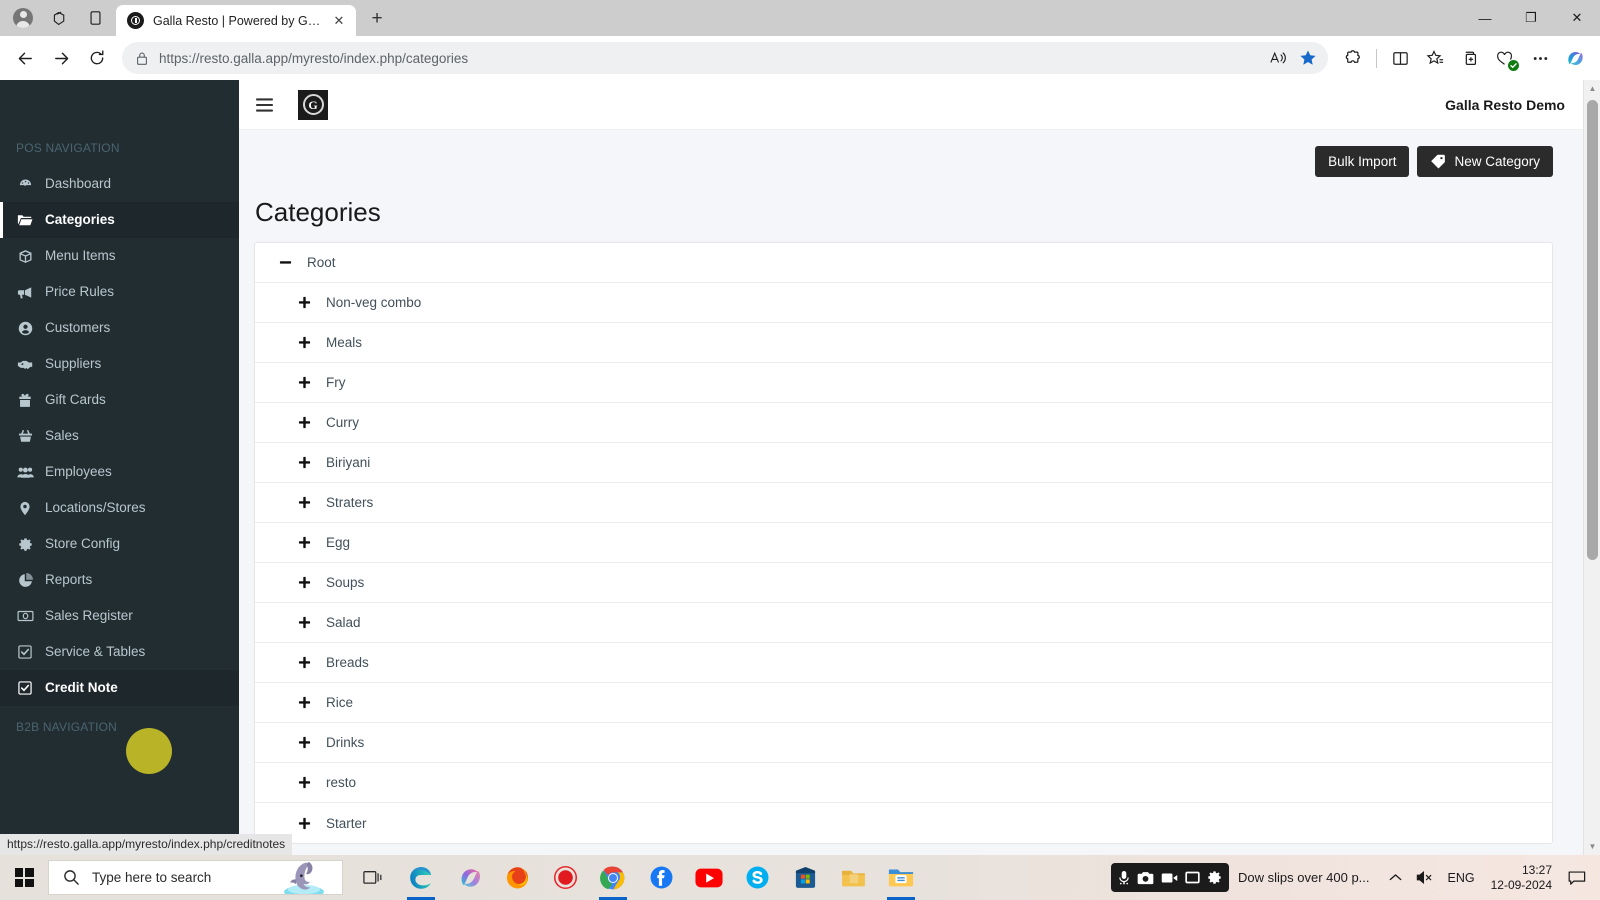  What do you see at coordinates (903, 823) in the screenshot?
I see `tree-row: Starter` at bounding box center [903, 823].